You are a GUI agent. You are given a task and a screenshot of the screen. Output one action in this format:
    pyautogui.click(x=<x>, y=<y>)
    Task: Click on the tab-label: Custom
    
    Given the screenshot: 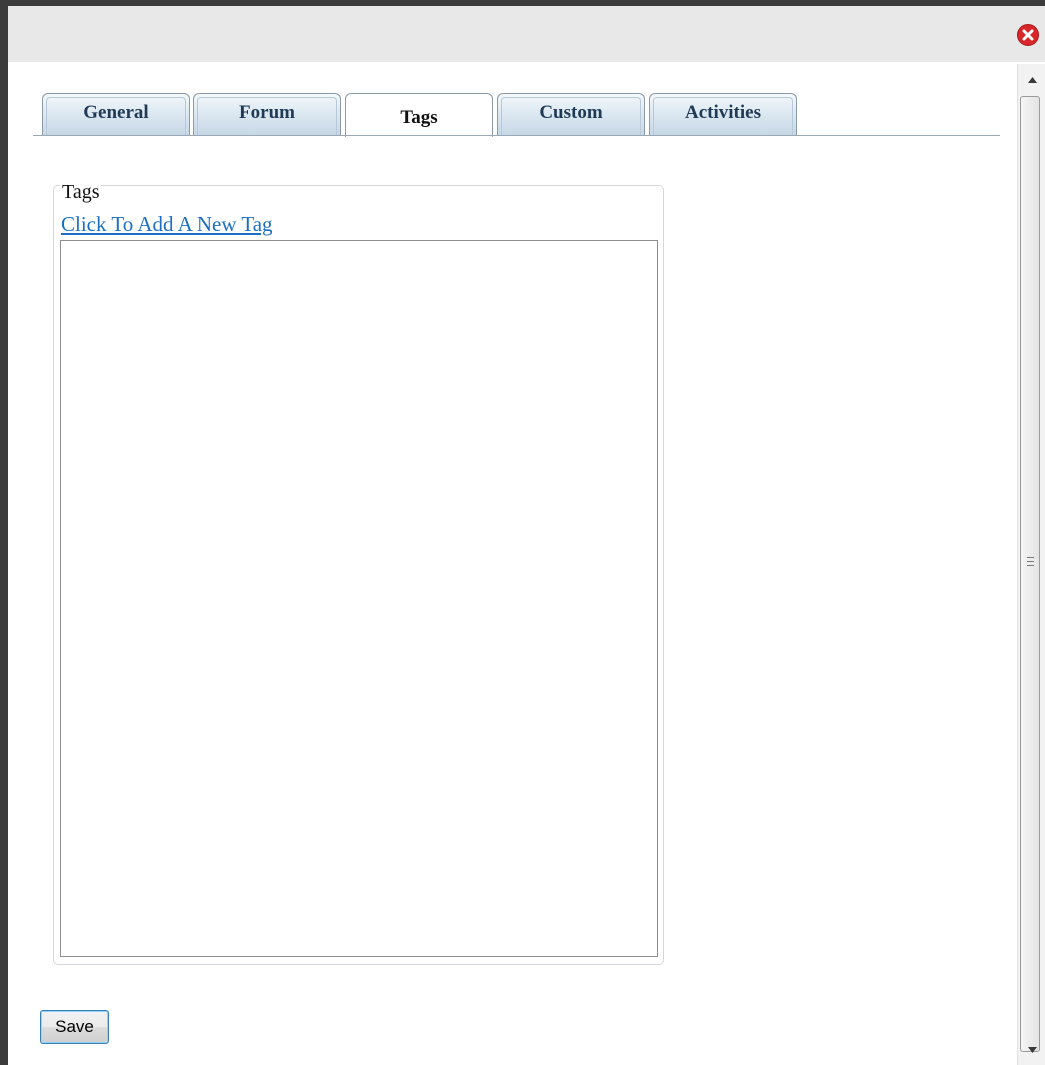 What is the action you would take?
    pyautogui.click(x=571, y=112)
    